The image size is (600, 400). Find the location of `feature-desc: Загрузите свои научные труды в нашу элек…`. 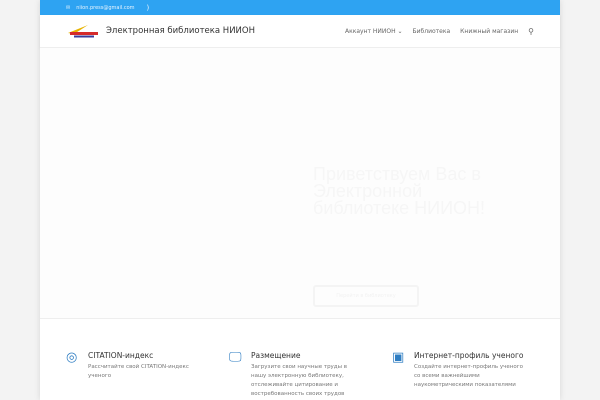

feature-desc: Загрузите свои научные труды в нашу элек… is located at coordinates (299, 380).